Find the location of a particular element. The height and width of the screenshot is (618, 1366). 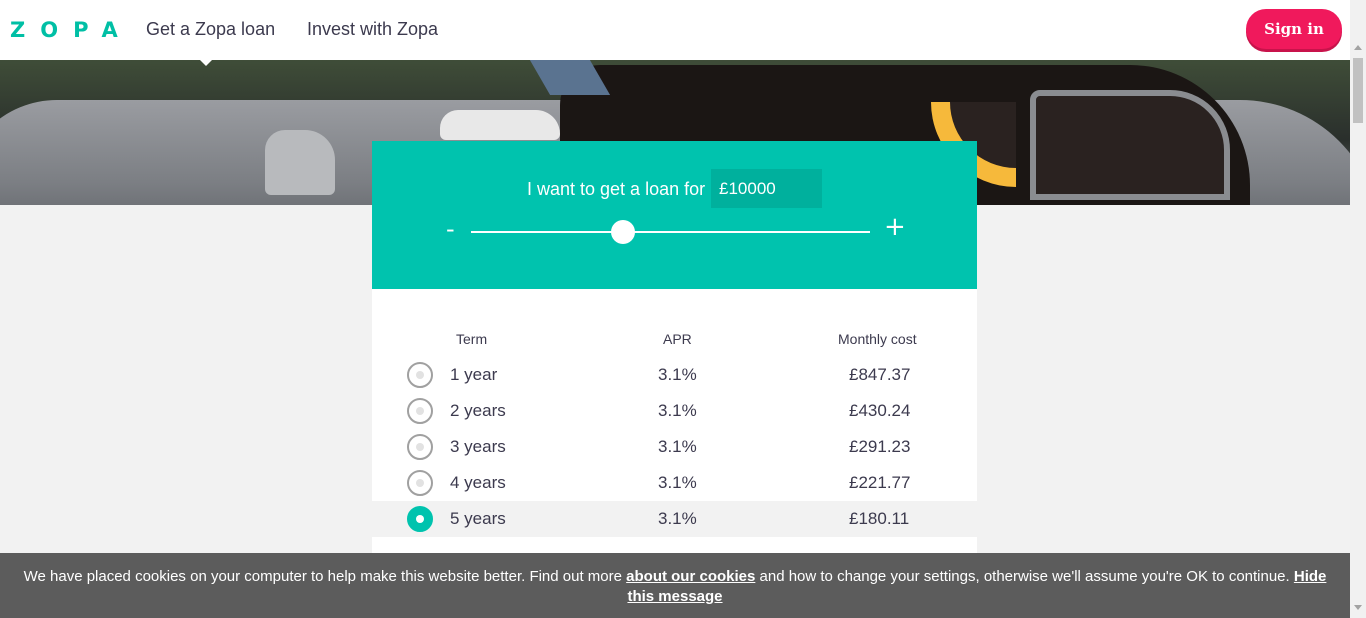

monthly-cost-value: £847.37 is located at coordinates (880, 374).